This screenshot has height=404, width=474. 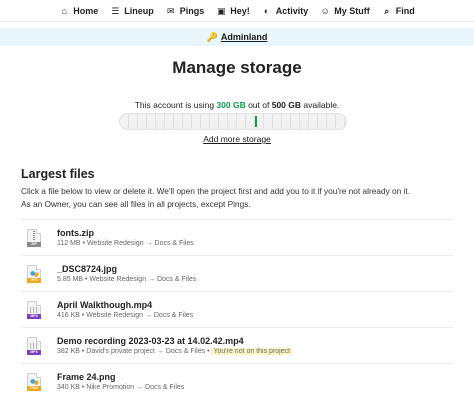 I want to click on zip-file-icon: ZIP, so click(x=34, y=237).